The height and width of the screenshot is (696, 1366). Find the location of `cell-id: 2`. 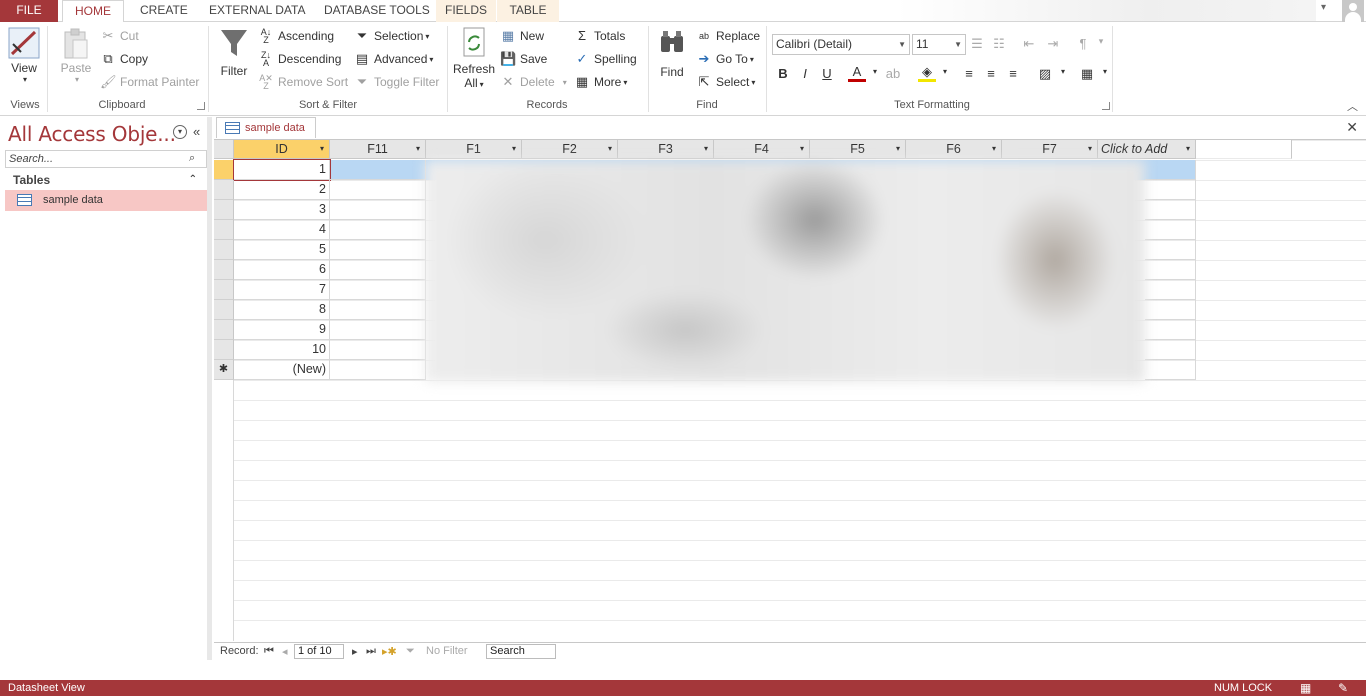

cell-id: 2 is located at coordinates (282, 190).